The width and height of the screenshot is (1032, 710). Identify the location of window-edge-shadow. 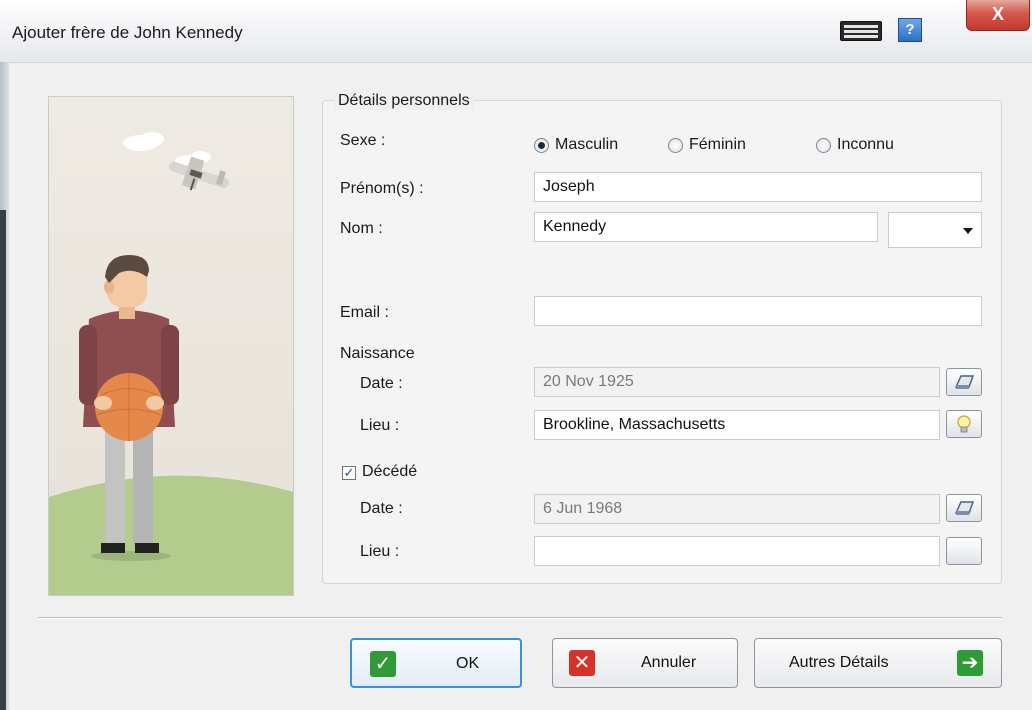
(3, 460).